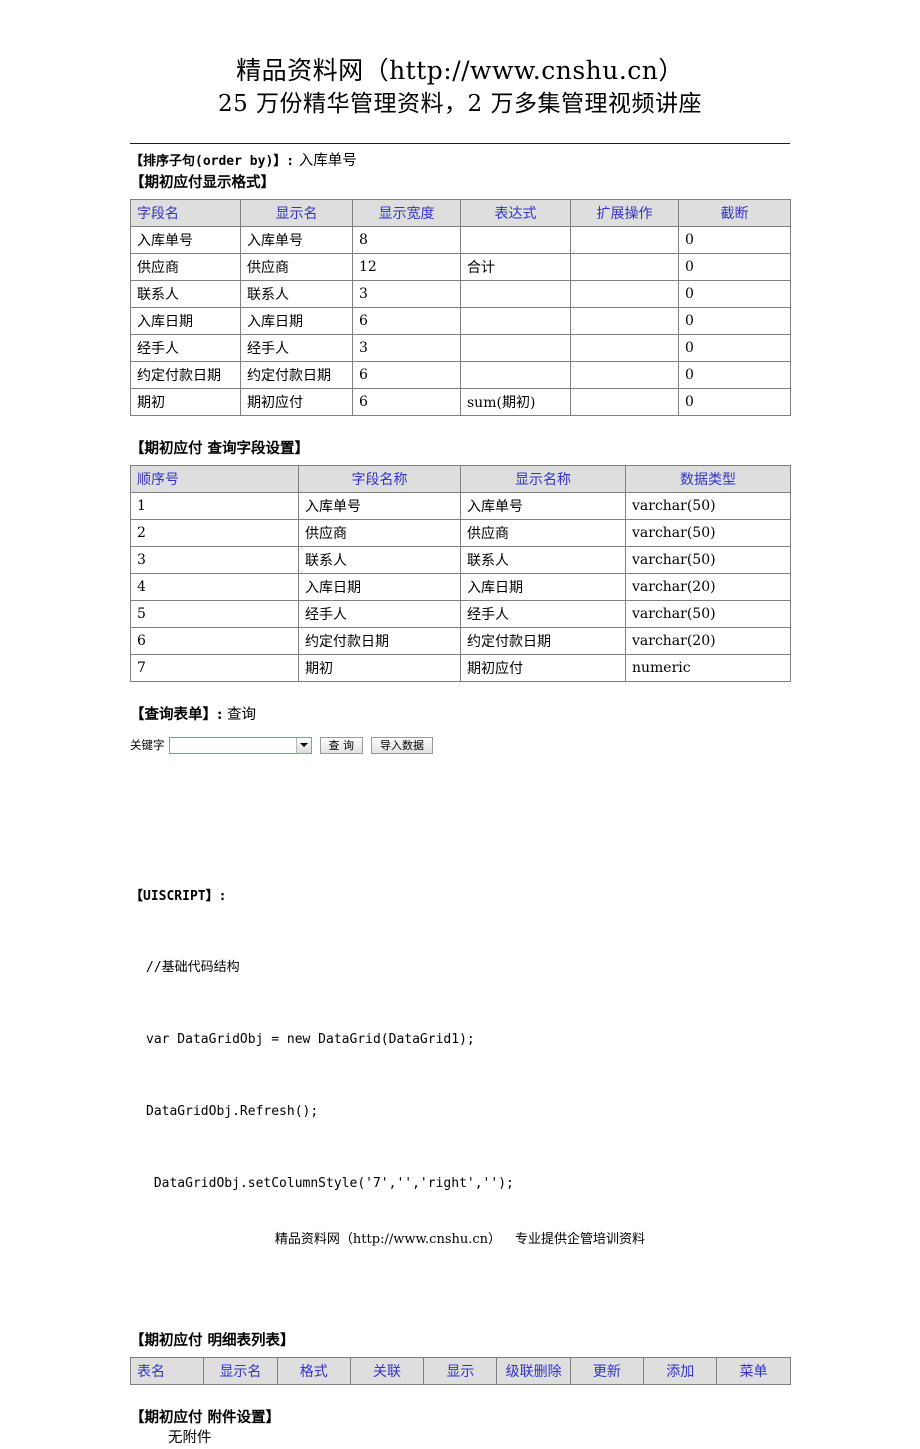  Describe the element at coordinates (185, 213) in the screenshot. I see `col-header-field-name: 字段名` at that location.